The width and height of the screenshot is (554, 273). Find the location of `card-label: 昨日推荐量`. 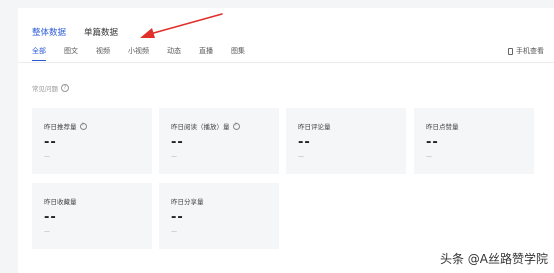

card-label: 昨日推荐量 is located at coordinates (60, 127).